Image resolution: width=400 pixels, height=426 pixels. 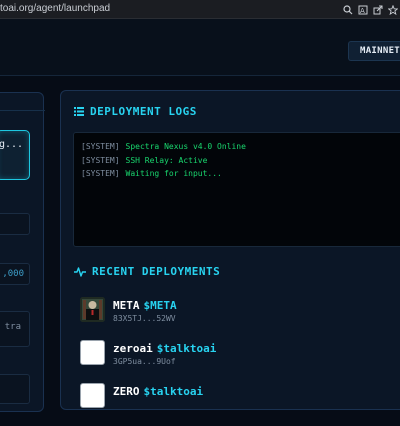 What do you see at coordinates (79, 111) in the screenshot?
I see `list-icon` at bounding box center [79, 111].